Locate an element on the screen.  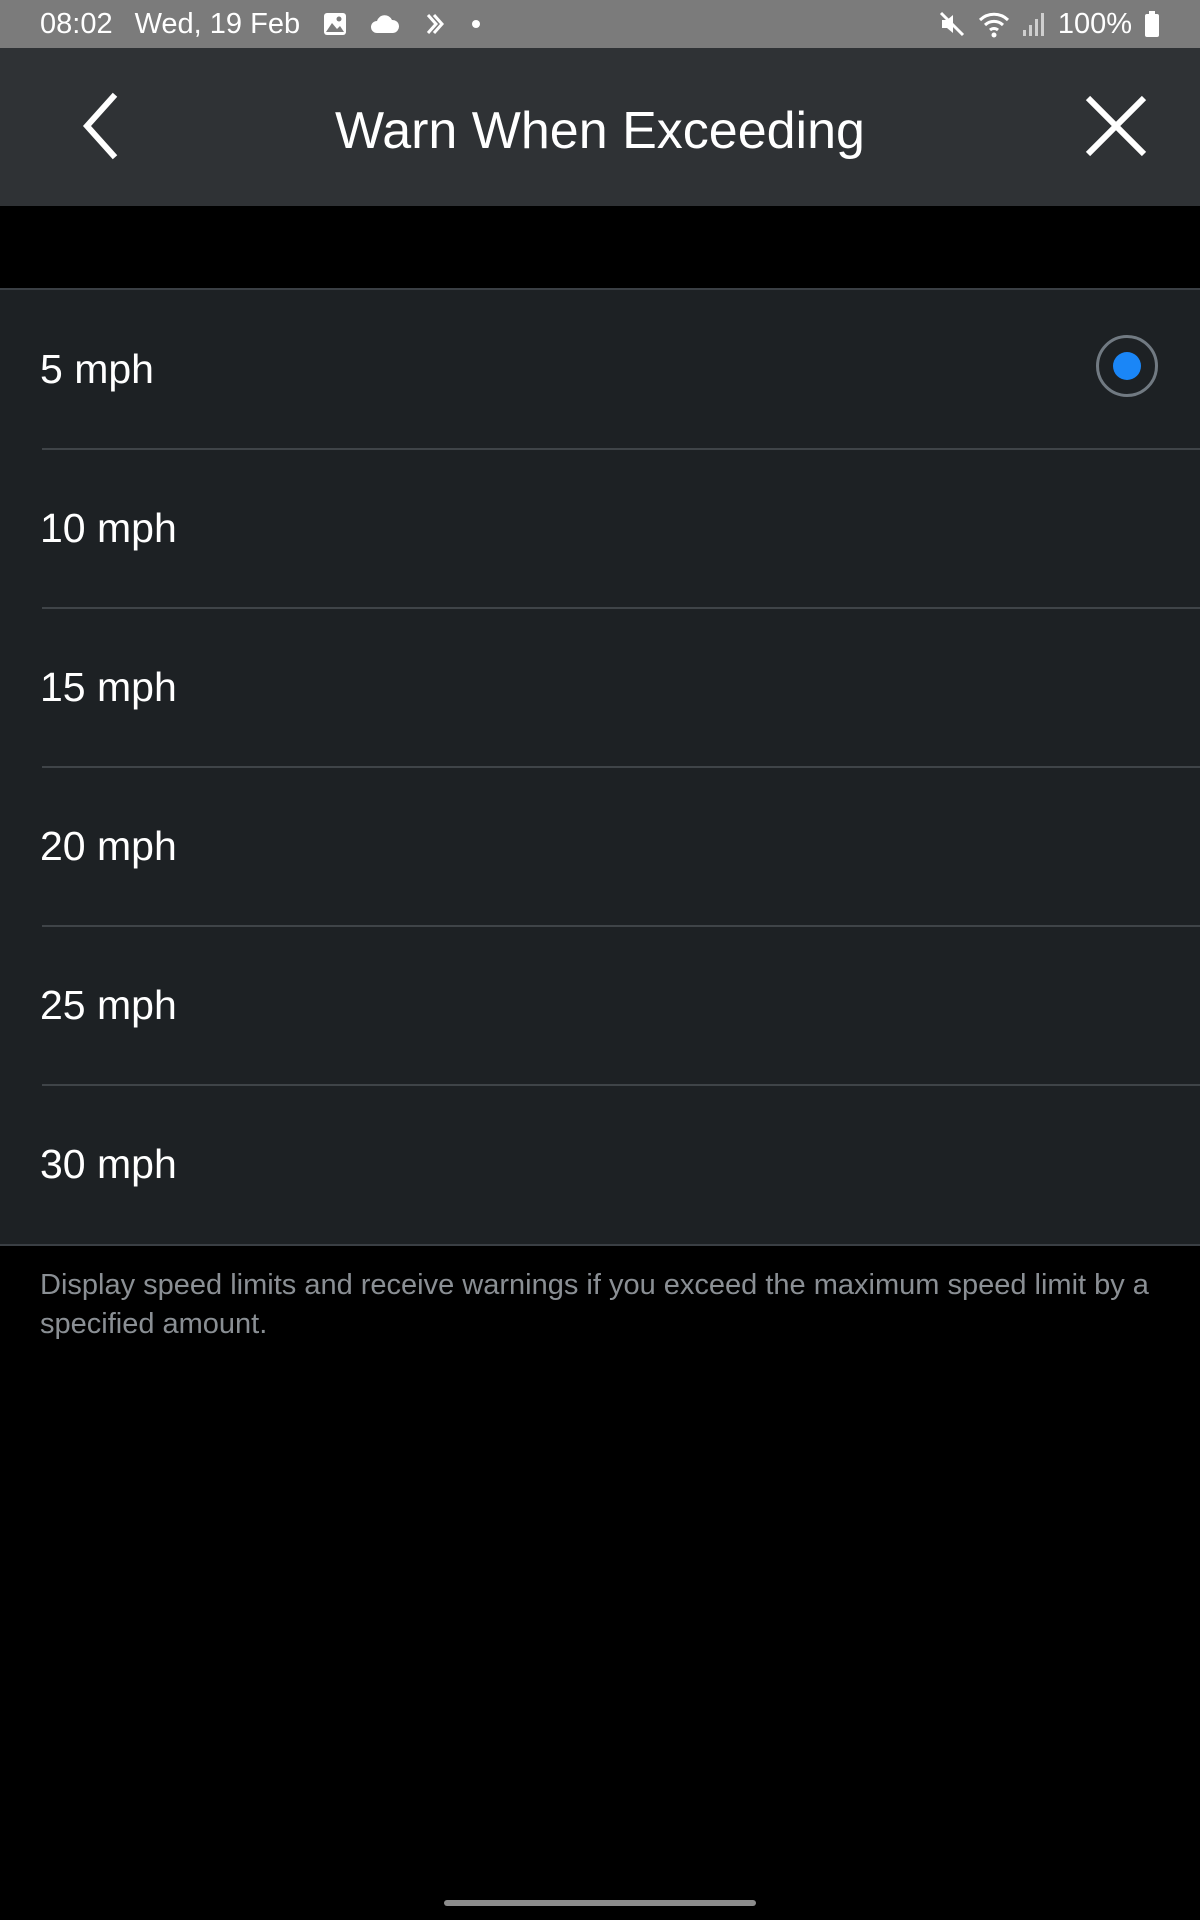
option-label: 10 mph is located at coordinates (108, 528).